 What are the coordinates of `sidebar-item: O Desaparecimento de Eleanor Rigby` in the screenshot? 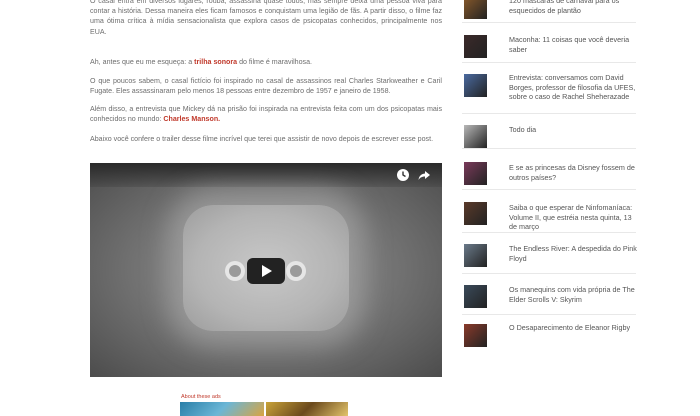 It's located at (549, 332).